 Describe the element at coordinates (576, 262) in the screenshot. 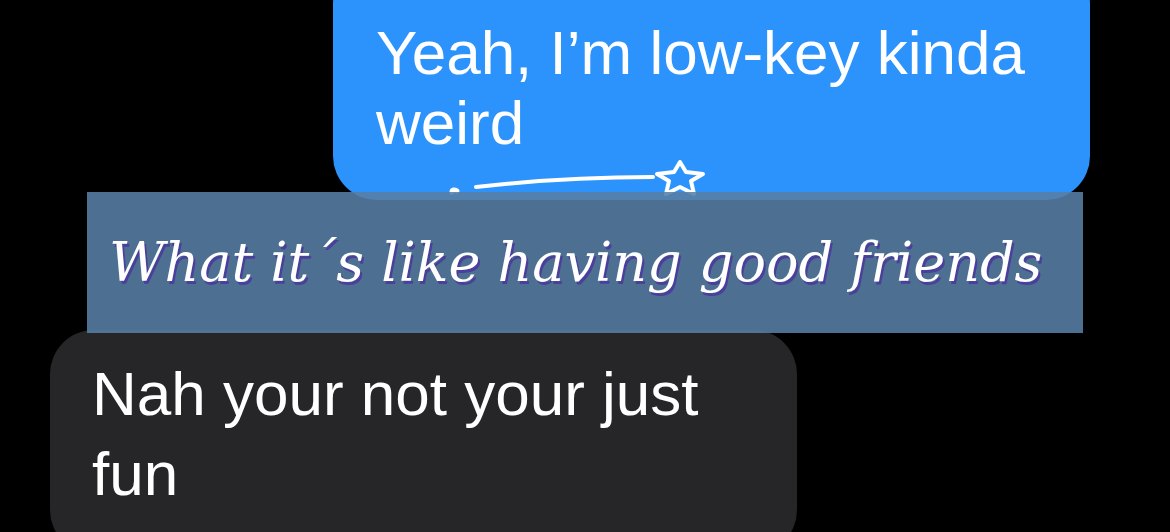

I see `caption-text: What it´s like having good friends` at that location.